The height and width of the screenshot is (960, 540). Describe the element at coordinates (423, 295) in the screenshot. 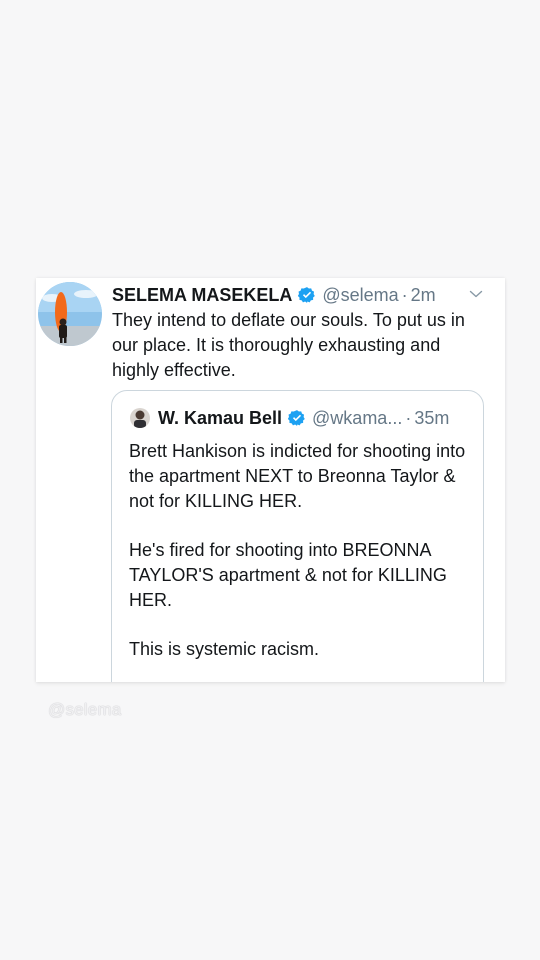

I see `tweet-timestamp: 2m` at that location.